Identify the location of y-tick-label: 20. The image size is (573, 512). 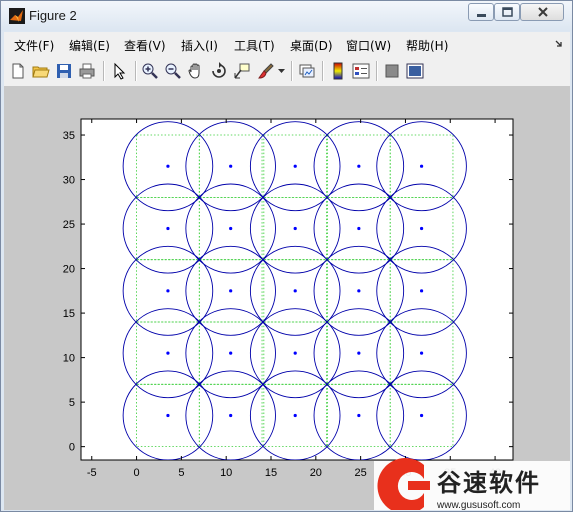
(69, 270).